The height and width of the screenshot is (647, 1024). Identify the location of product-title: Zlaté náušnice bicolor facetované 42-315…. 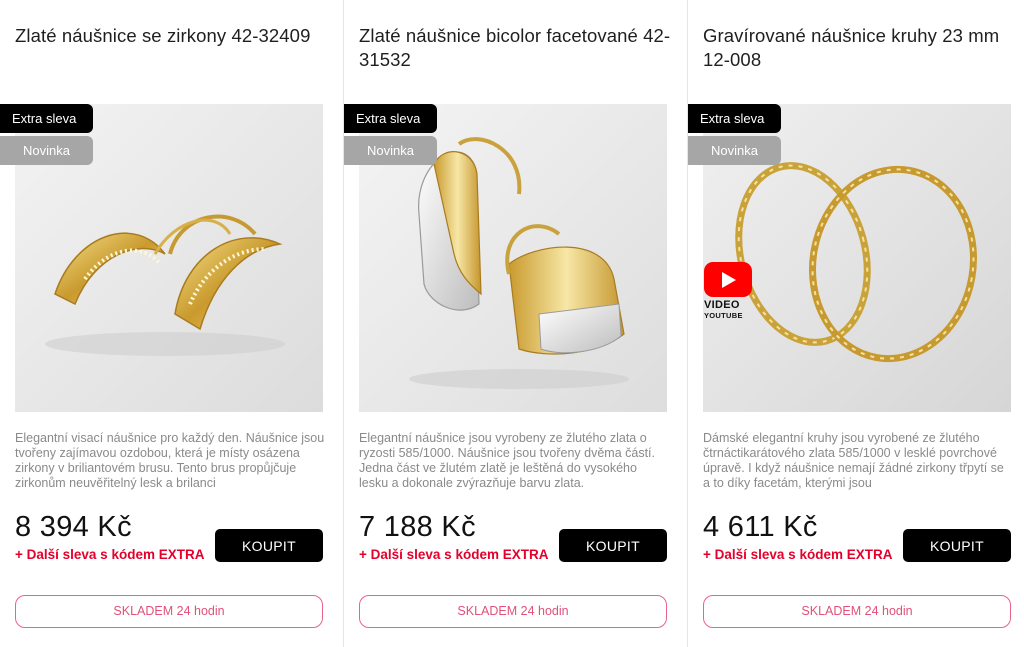
(519, 48).